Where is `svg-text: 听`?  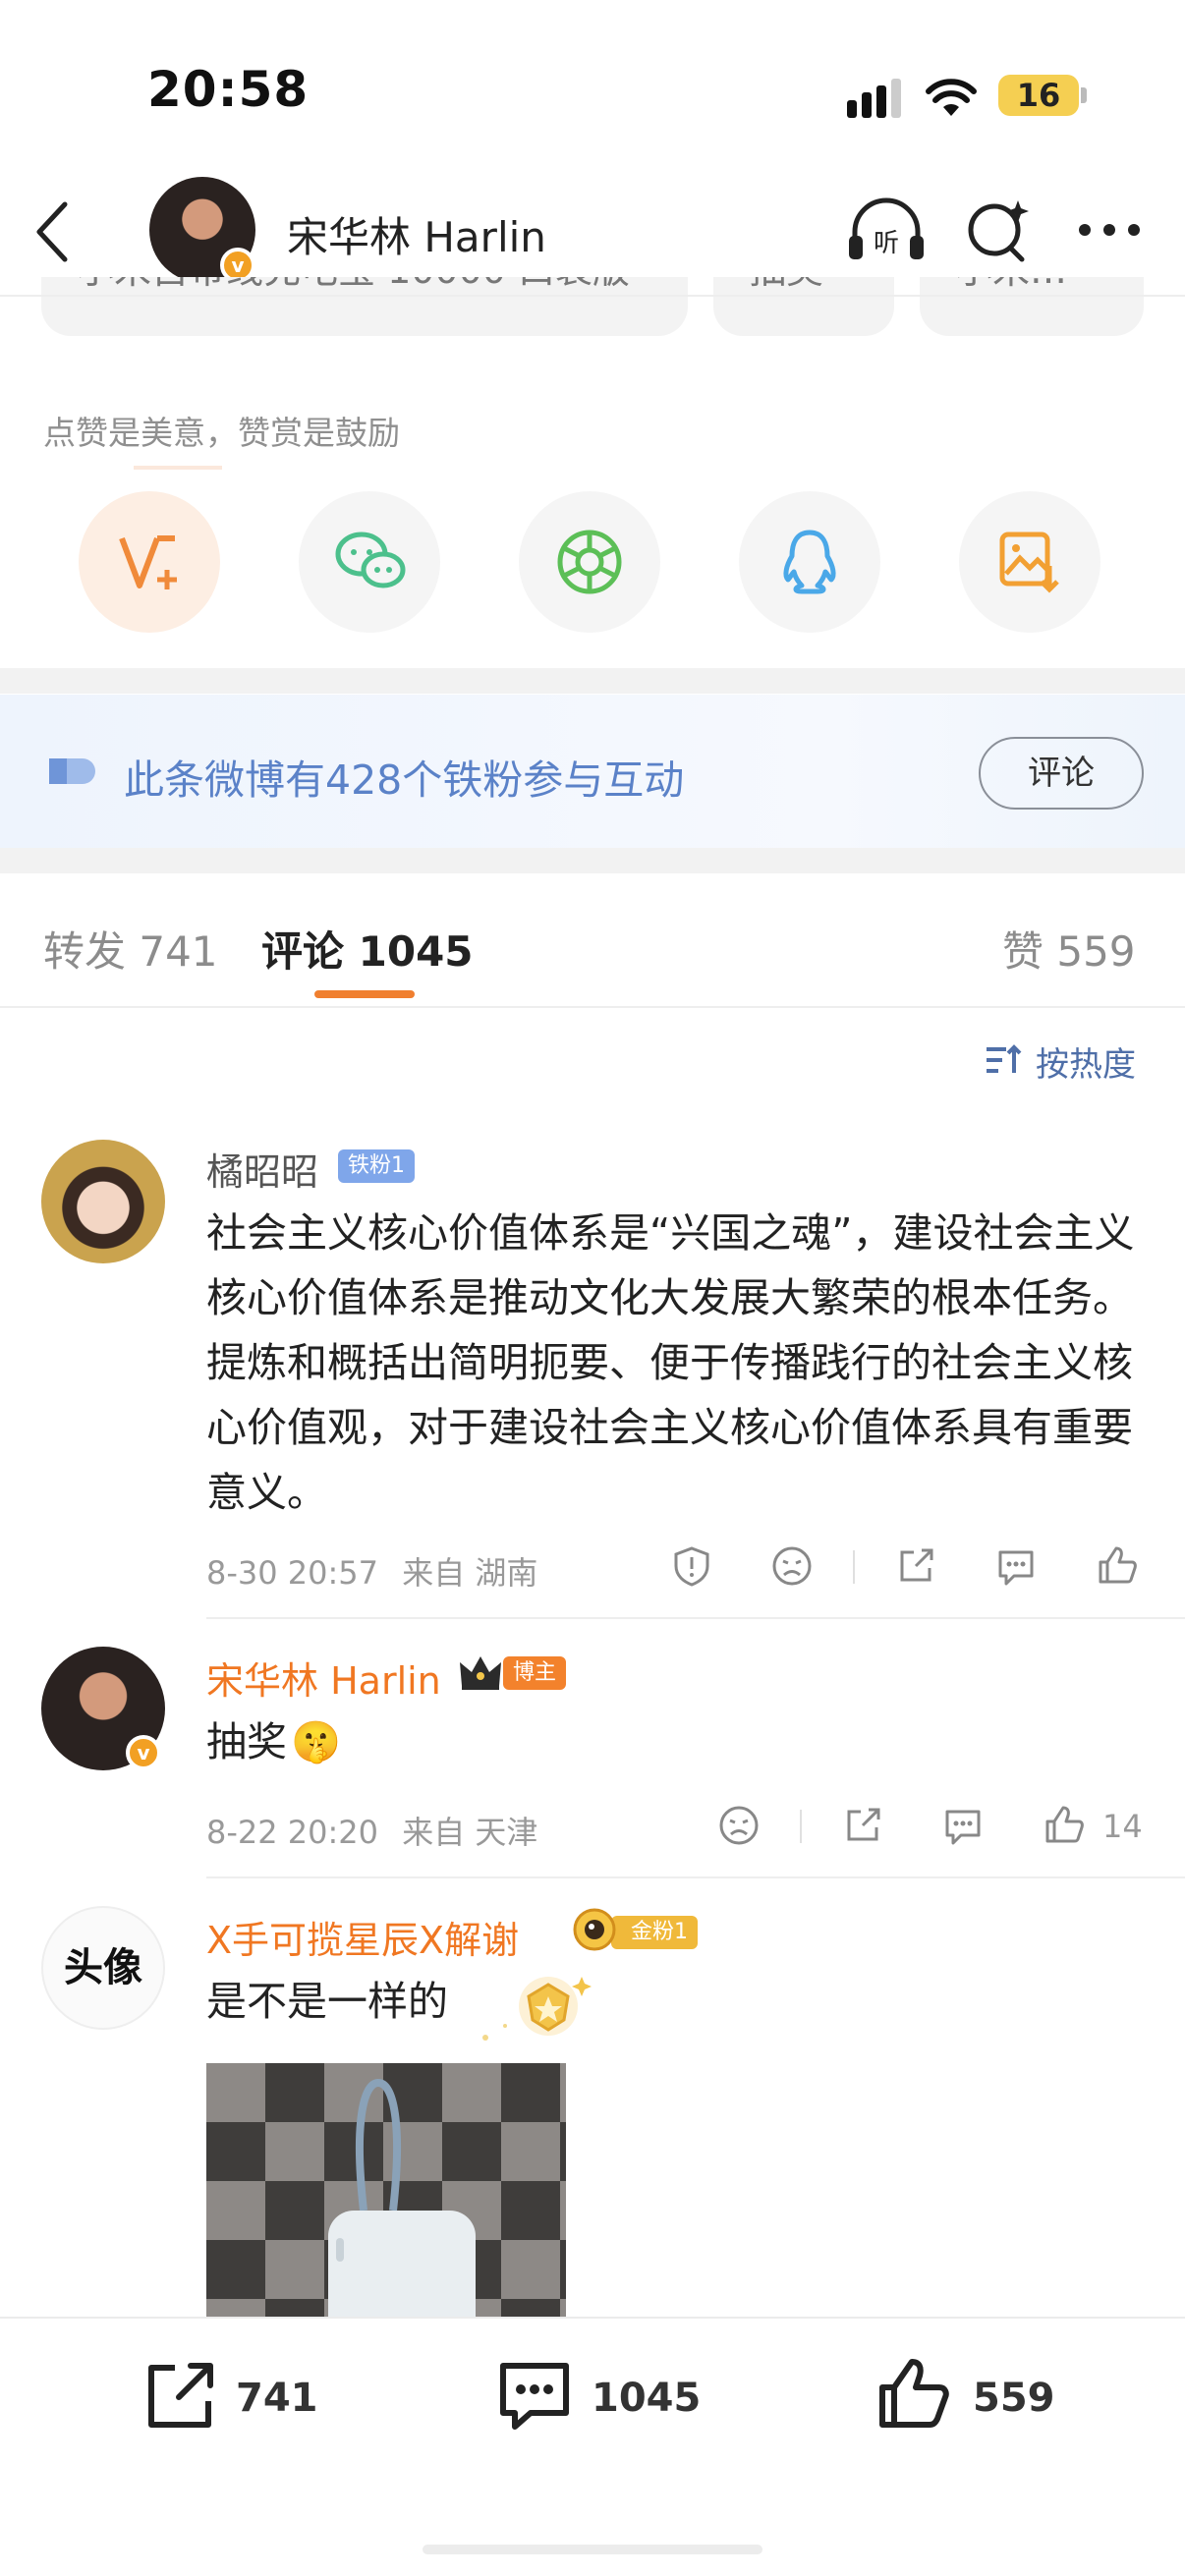 svg-text: 听 is located at coordinates (887, 243).